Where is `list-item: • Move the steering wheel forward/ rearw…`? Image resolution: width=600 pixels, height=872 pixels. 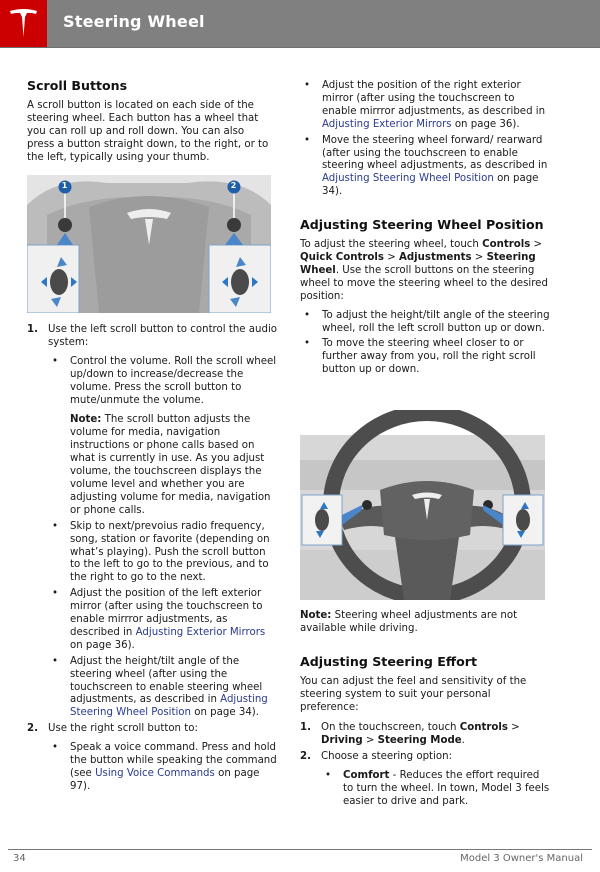 list-item: • Move the steering wheel forward/ rearw… is located at coordinates (426, 166).